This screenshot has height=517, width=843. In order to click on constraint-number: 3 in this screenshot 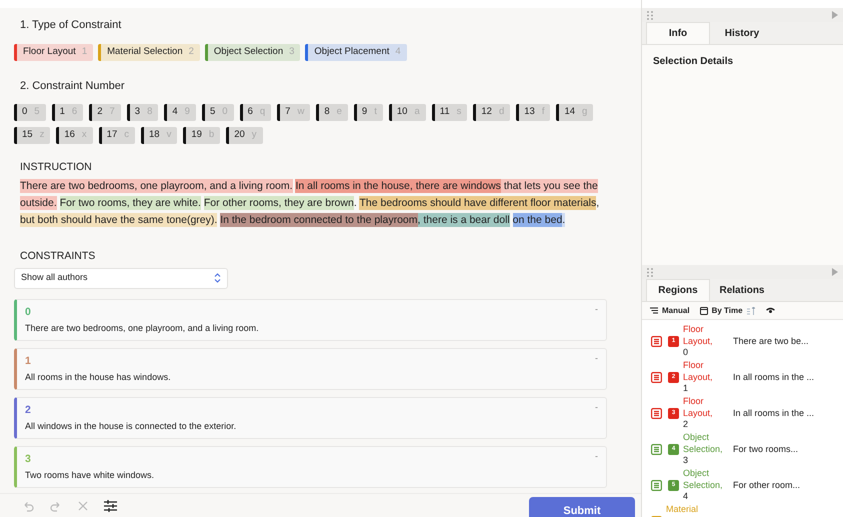, I will do `click(28, 459)`.